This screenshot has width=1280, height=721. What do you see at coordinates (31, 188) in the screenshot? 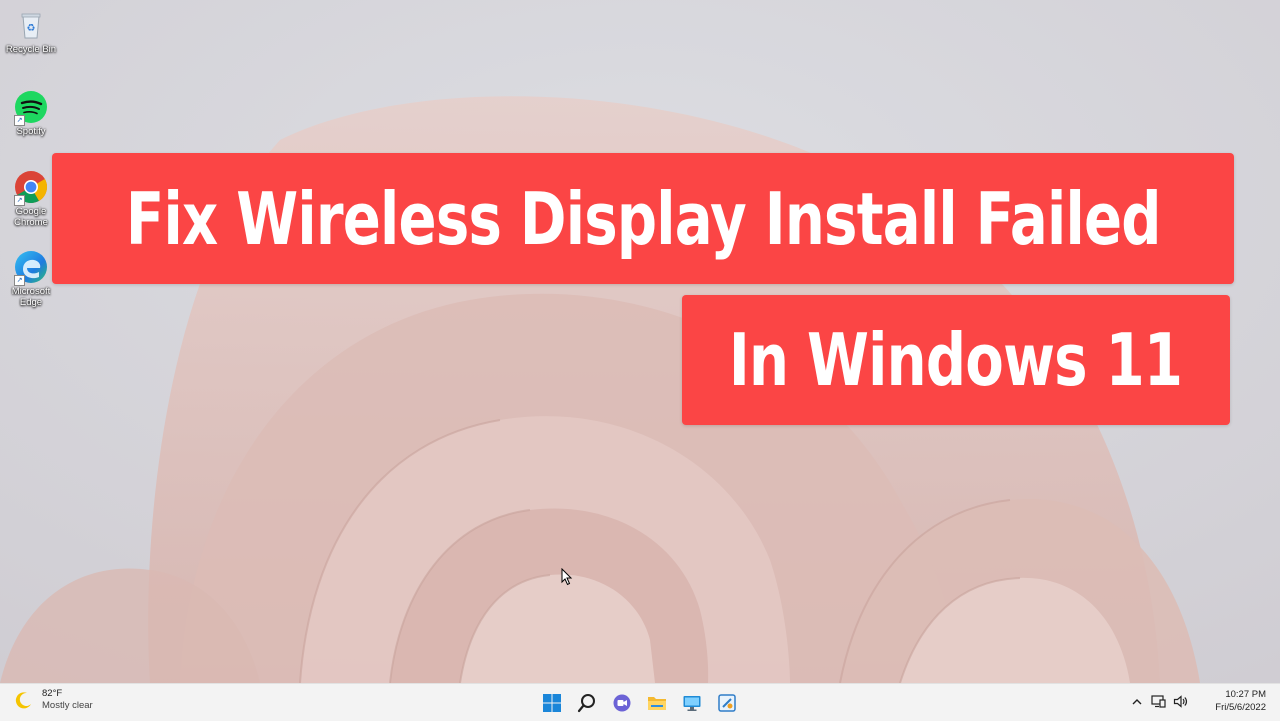
I see `chrome-icon: ↗` at bounding box center [31, 188].